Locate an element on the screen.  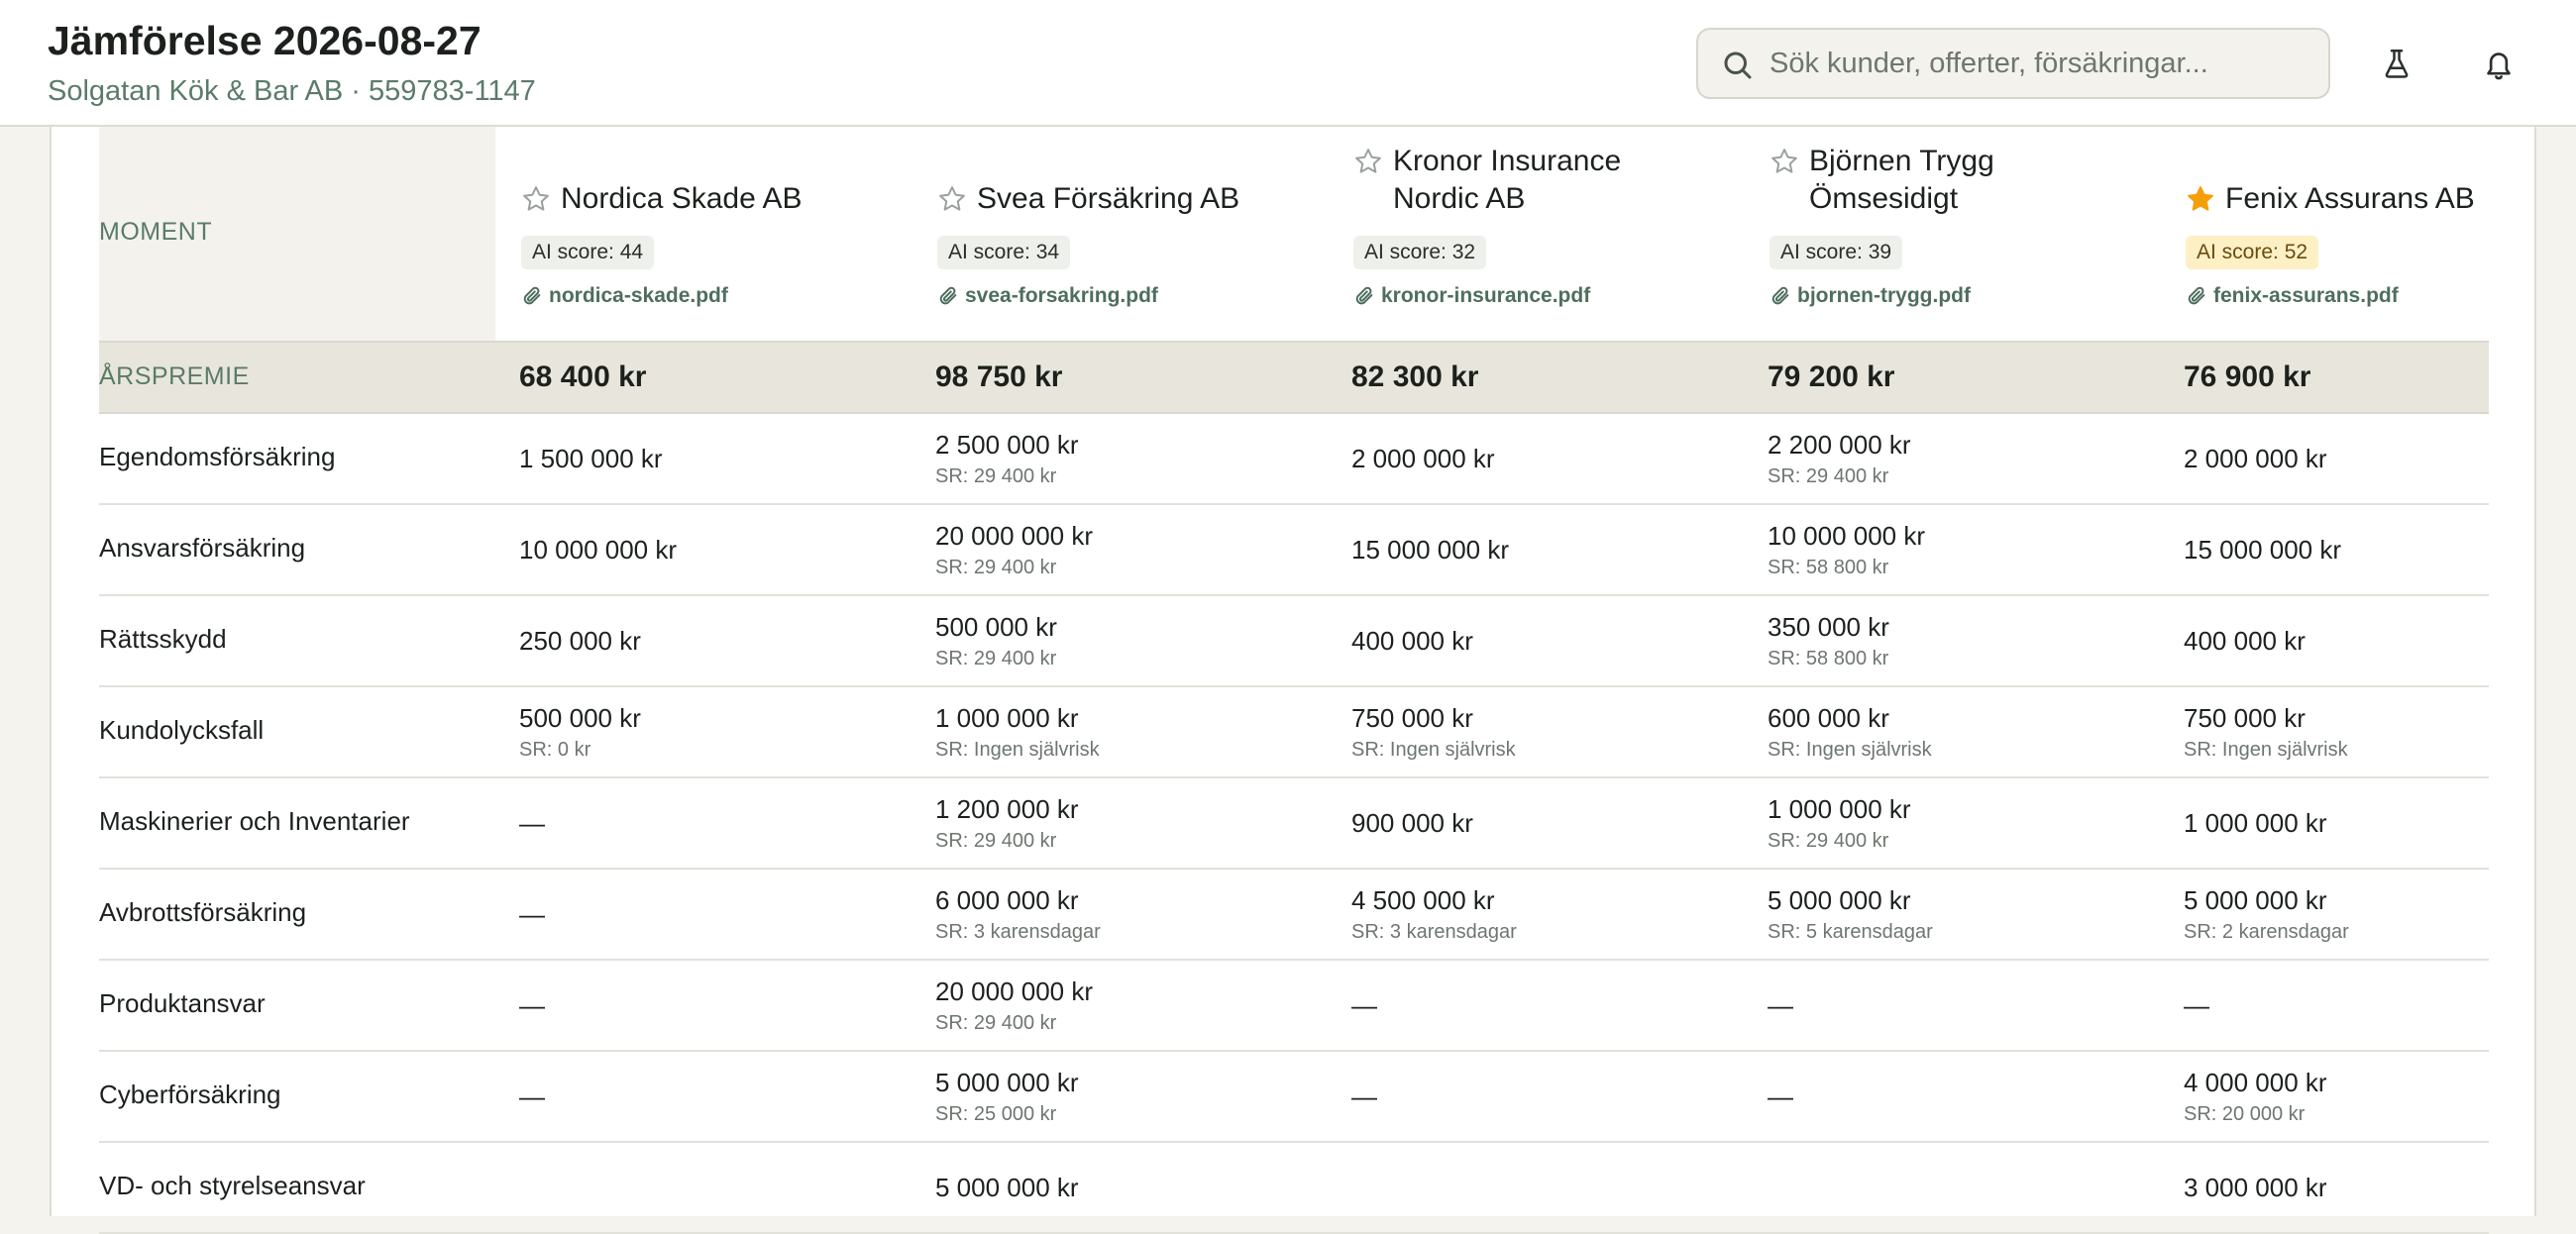
coverage-amount: 350 000 kr is located at coordinates (1828, 627).